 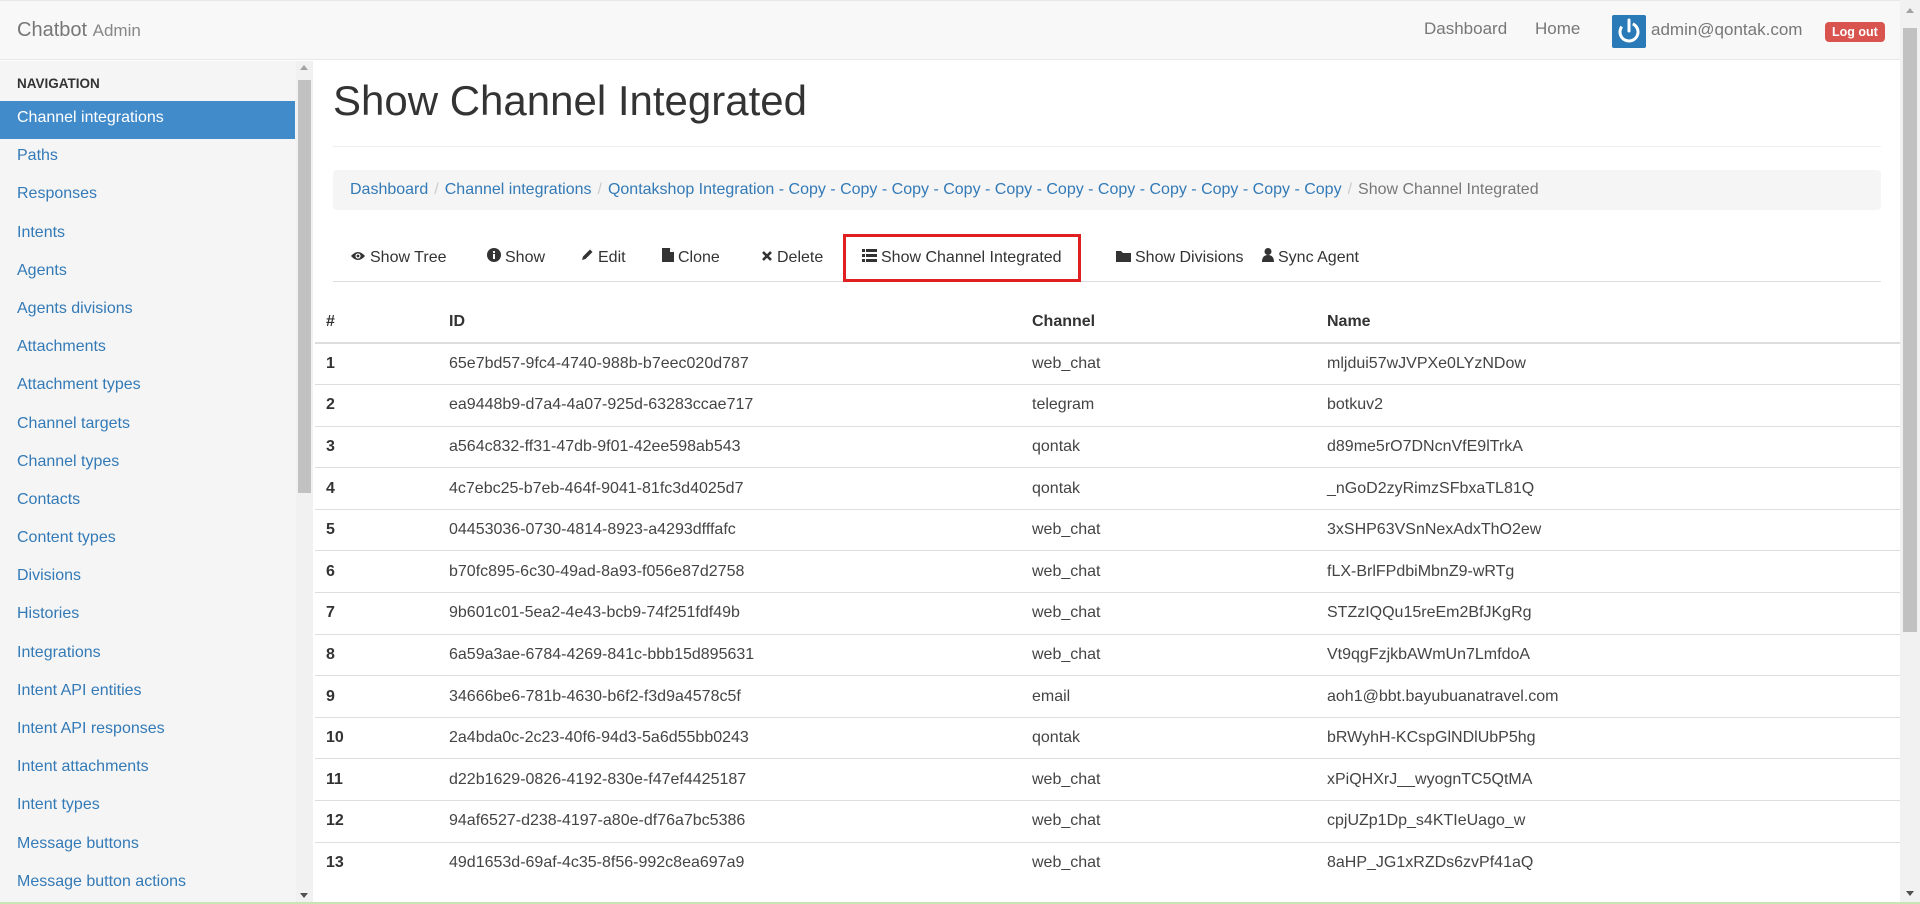 What do you see at coordinates (1168, 696) in the screenshot?
I see `cell-channel: email` at bounding box center [1168, 696].